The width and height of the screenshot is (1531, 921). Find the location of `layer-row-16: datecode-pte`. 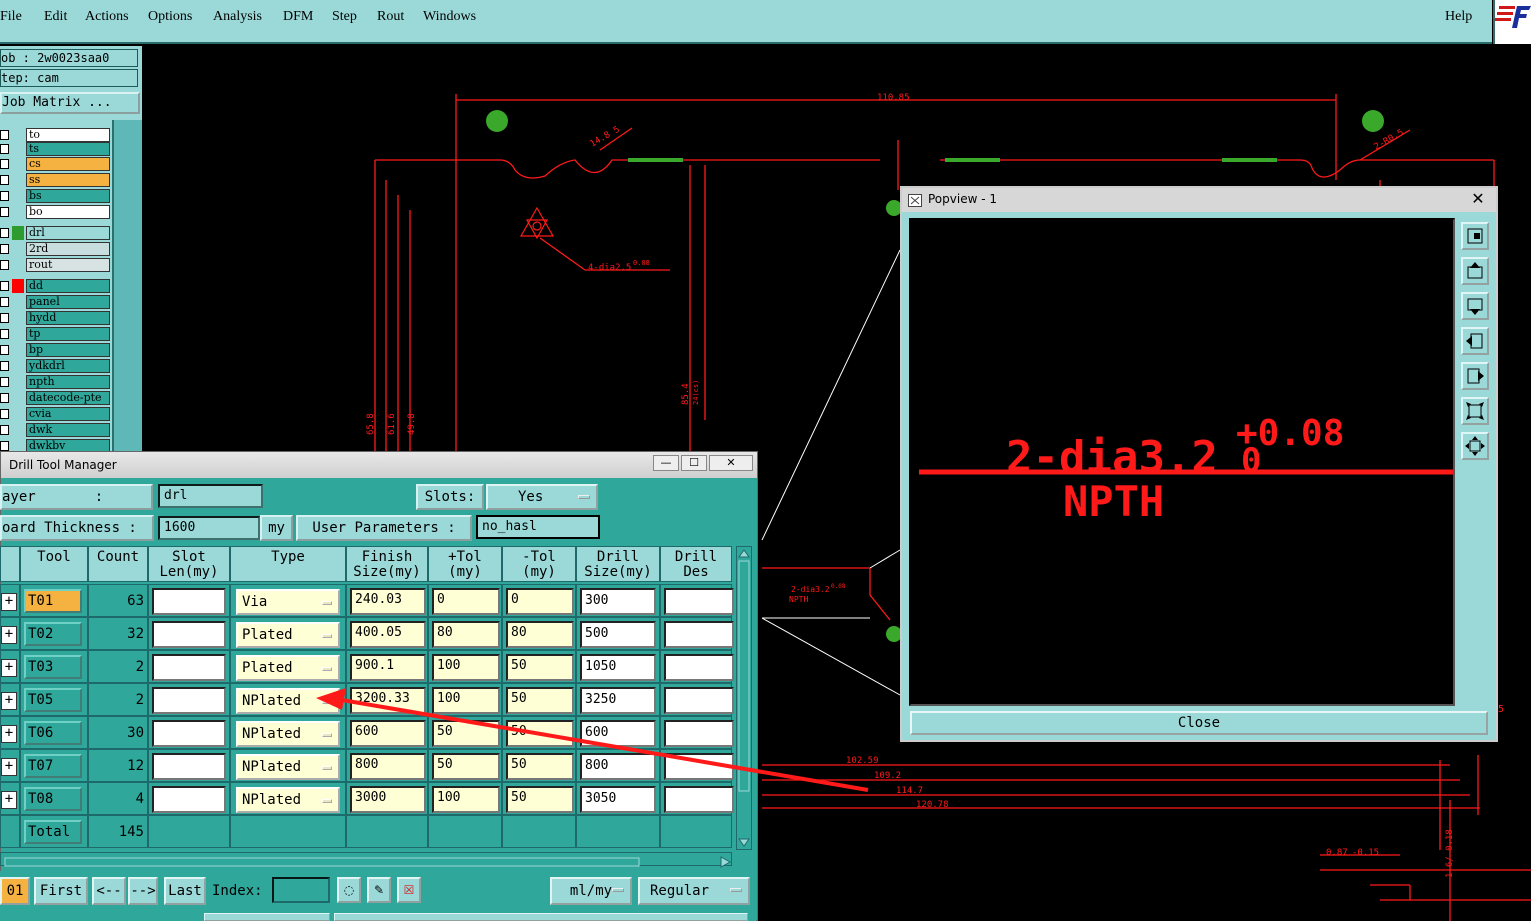

layer-row-16: datecode-pte is located at coordinates (56, 398).